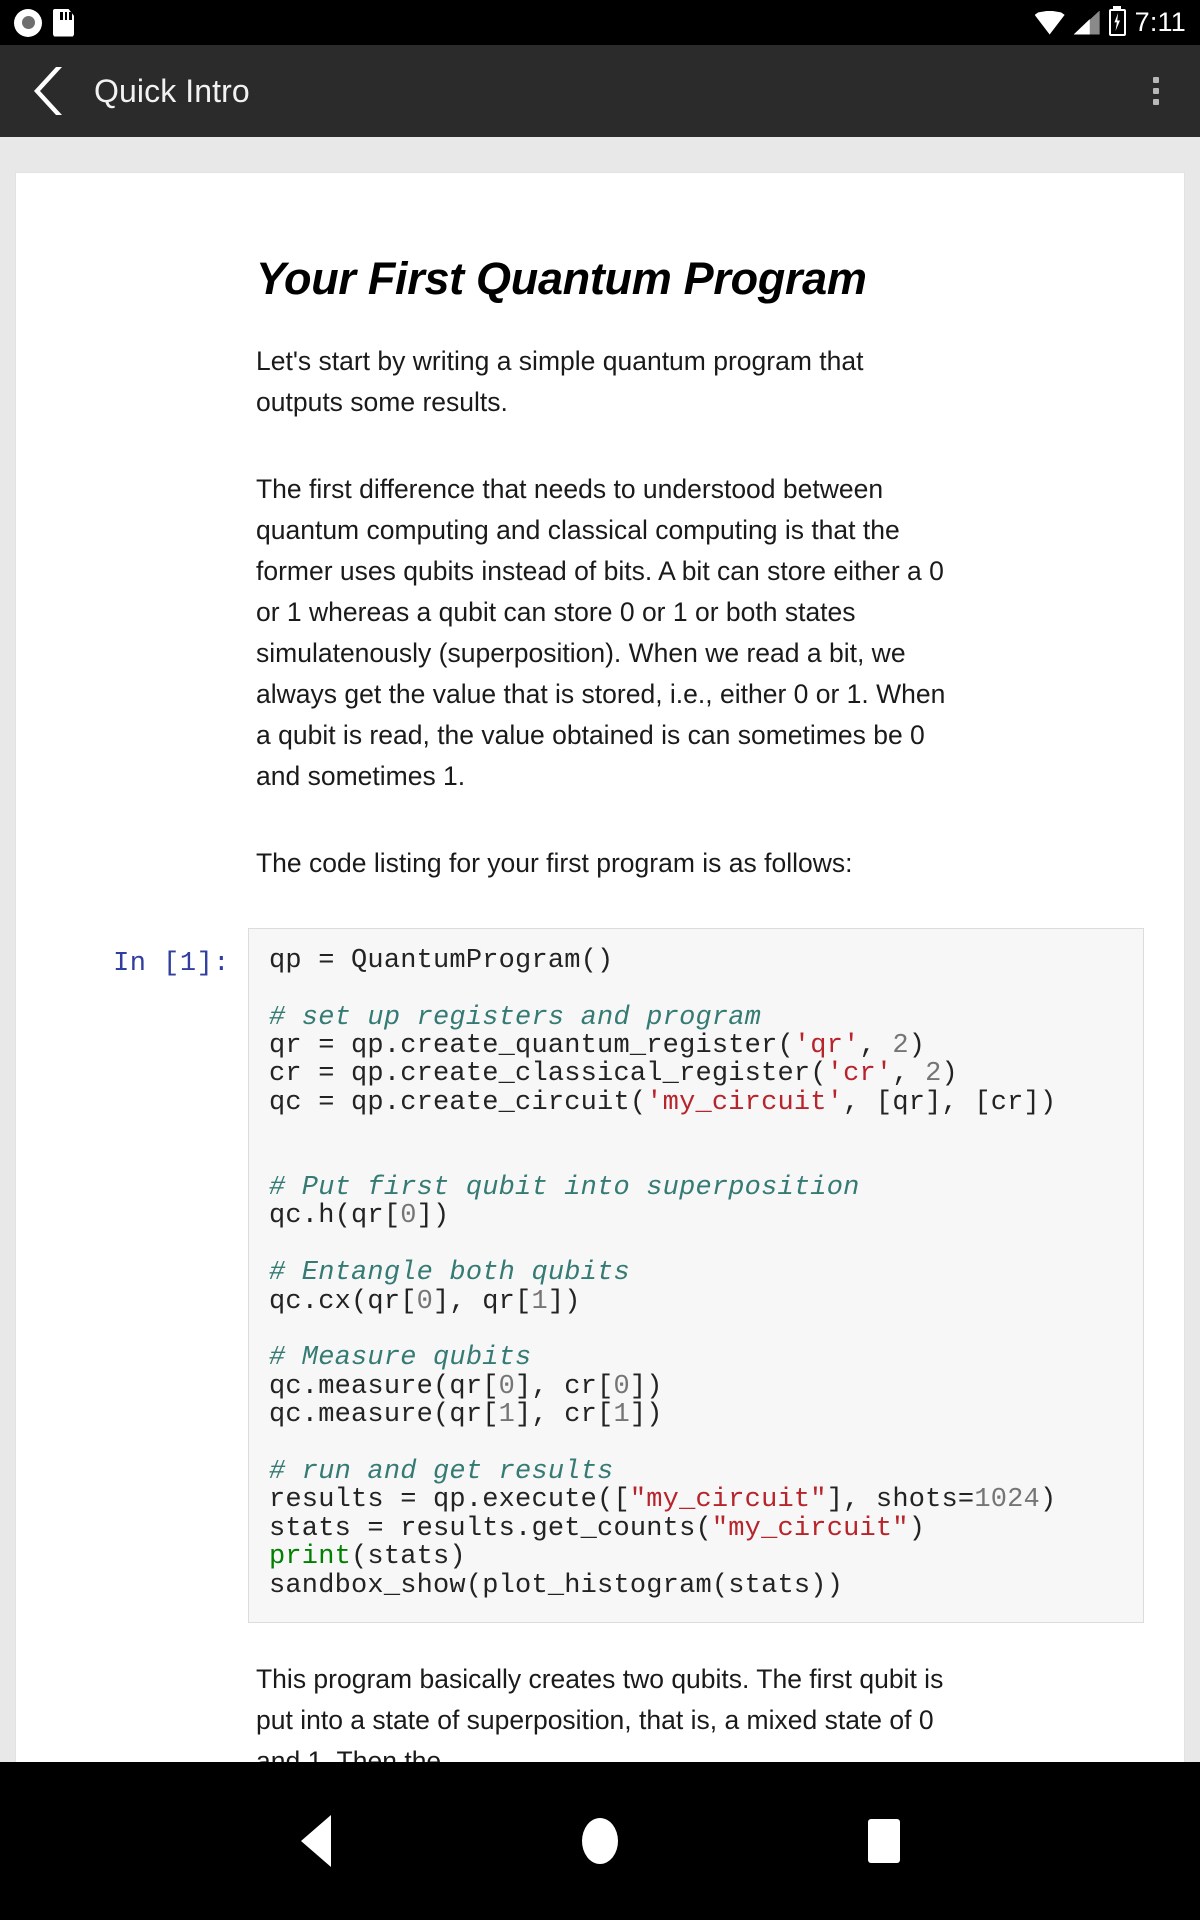 The image size is (1200, 1920). I want to click on status-bar-right-icons: 7:11, so click(1110, 22).